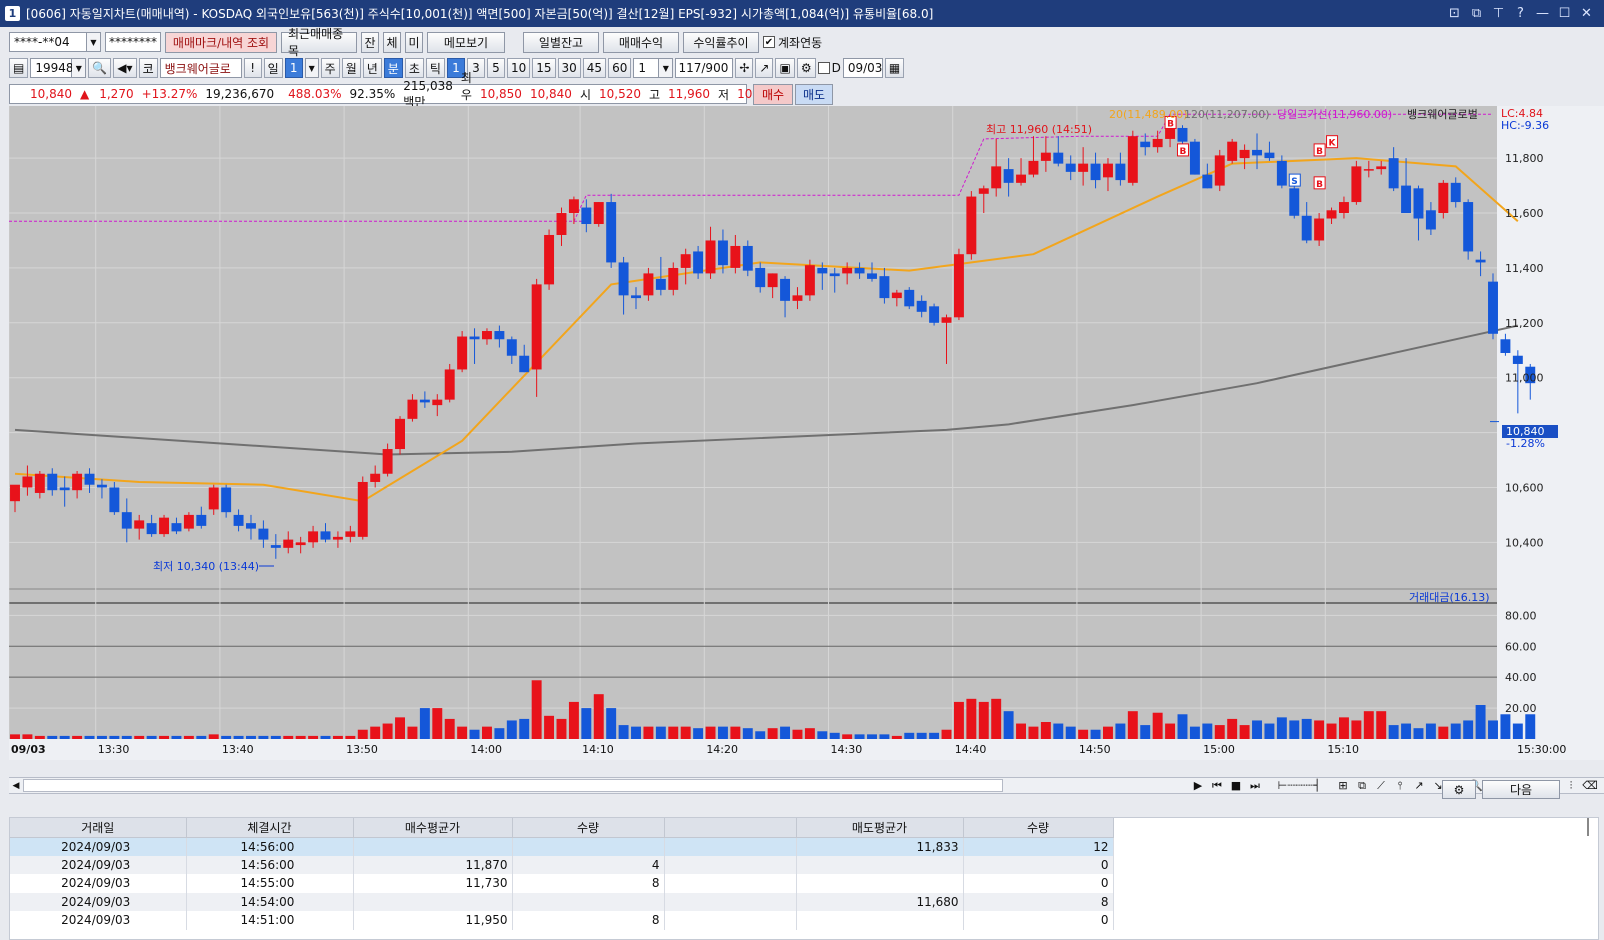  I want to click on trade-mark-query-button: 매매마크/내역 조회, so click(221, 42).